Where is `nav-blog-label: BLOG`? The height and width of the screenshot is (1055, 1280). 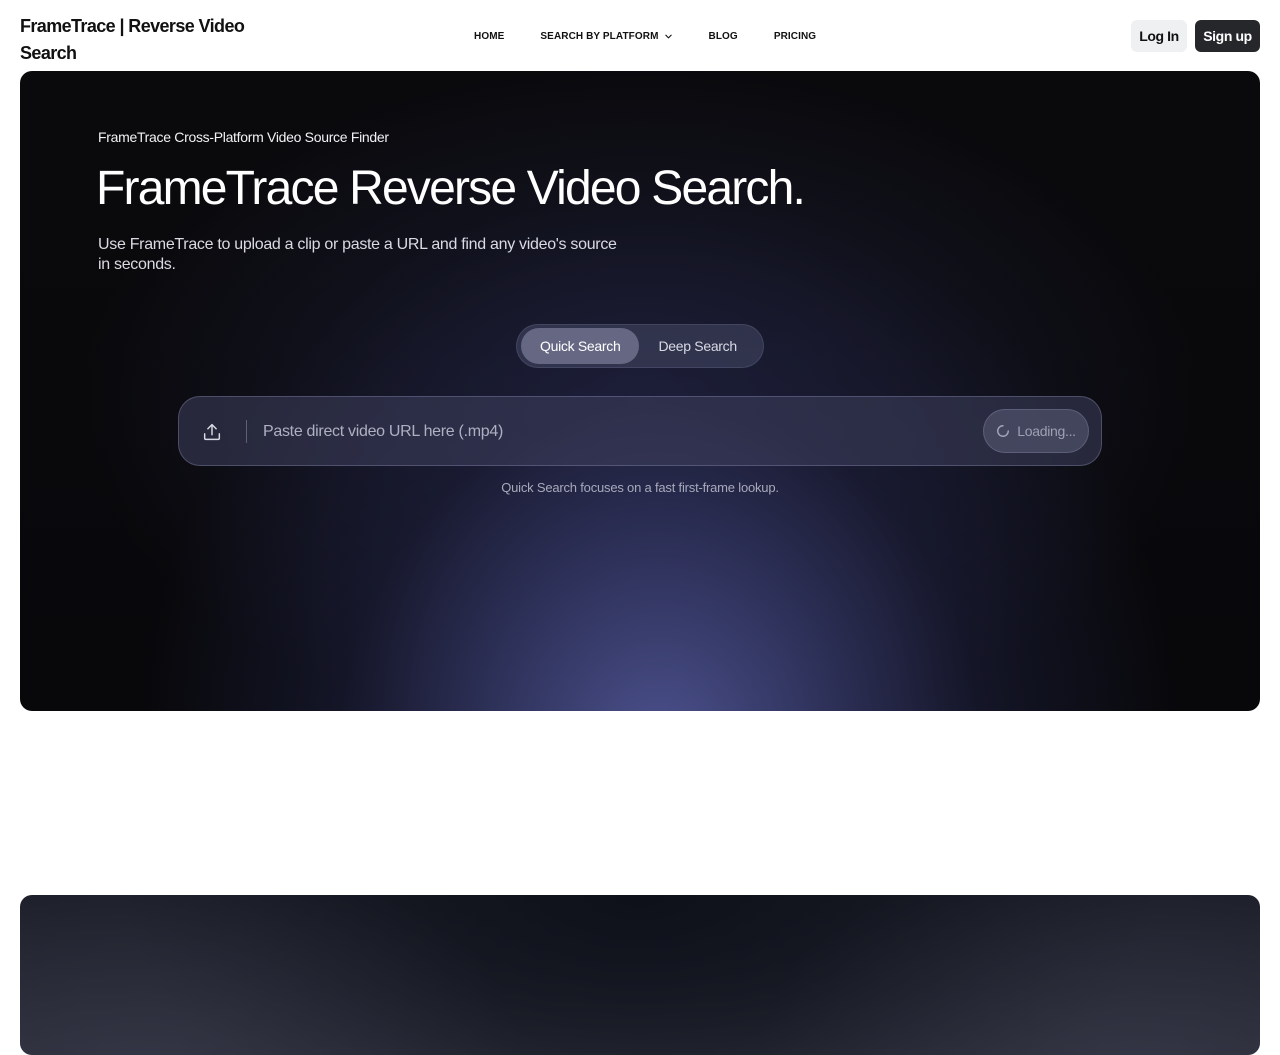
nav-blog-label: BLOG is located at coordinates (723, 36).